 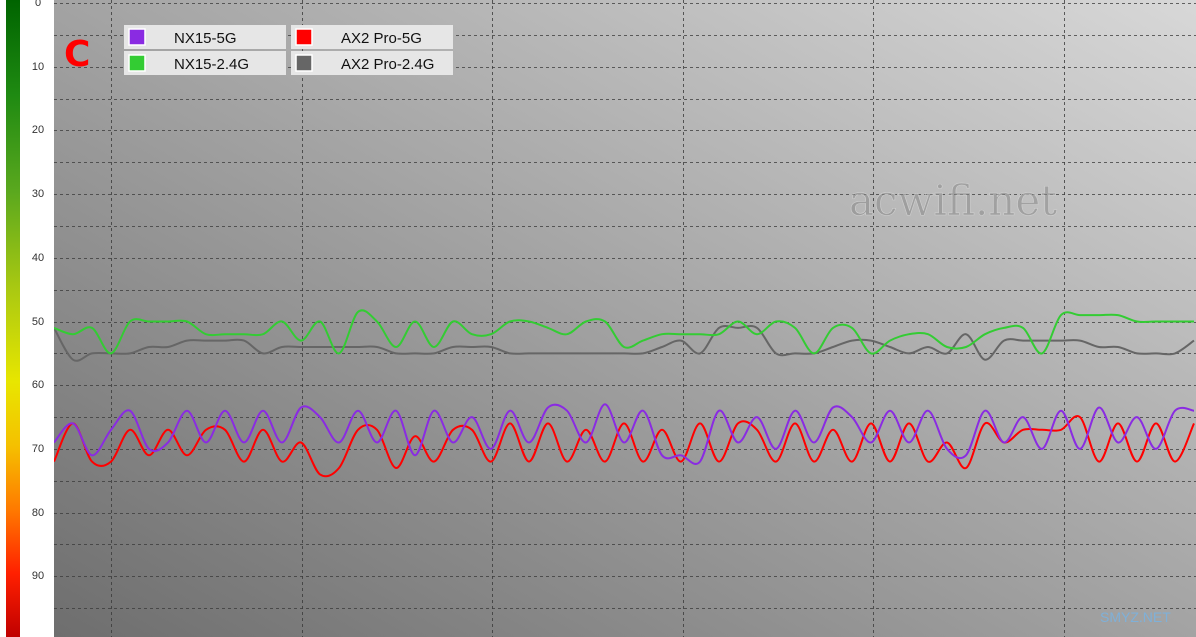 I want to click on y-tick-label: 40, so click(x=38, y=257).